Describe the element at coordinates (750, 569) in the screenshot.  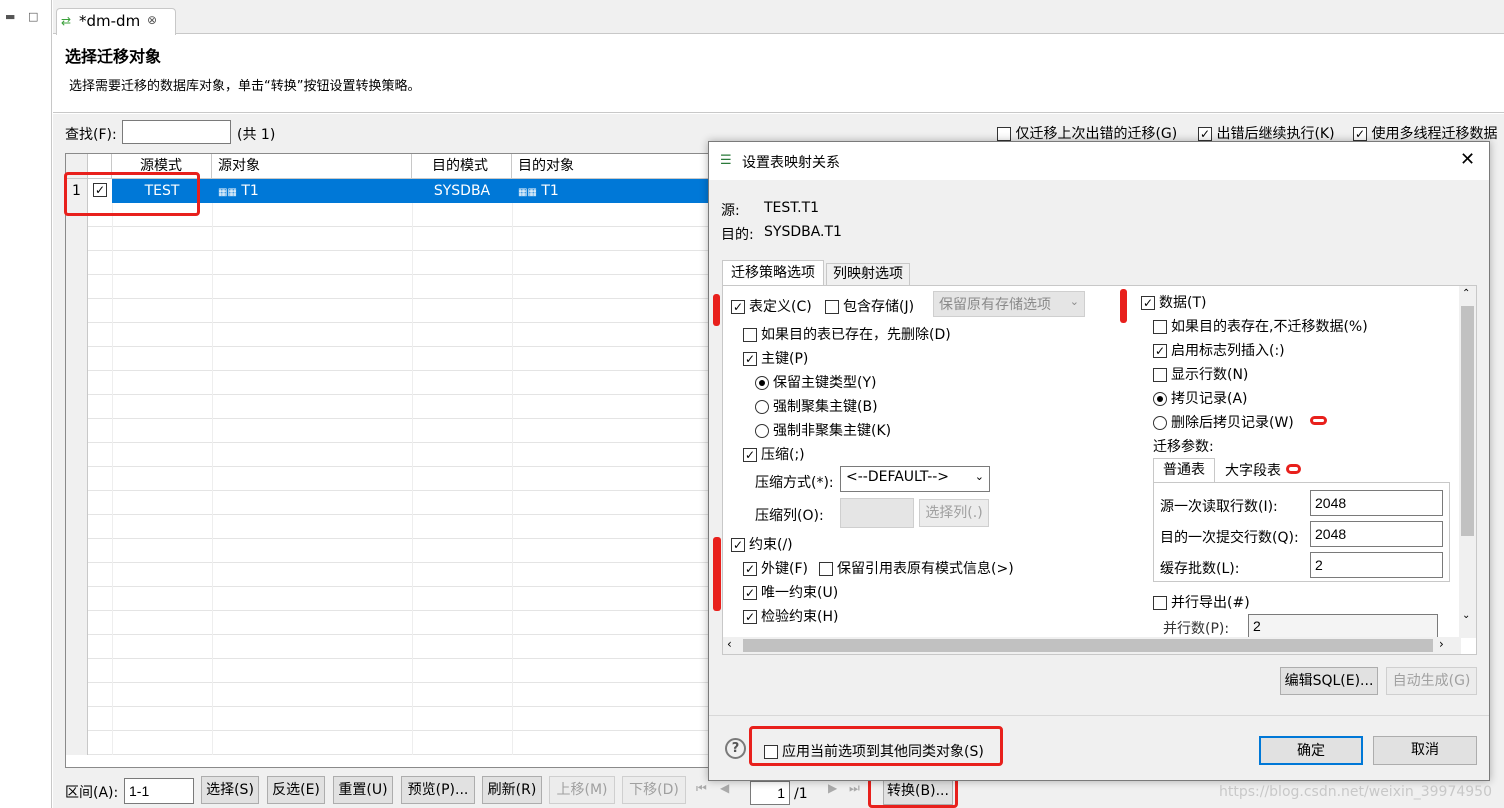
I see `fk-checkbox` at that location.